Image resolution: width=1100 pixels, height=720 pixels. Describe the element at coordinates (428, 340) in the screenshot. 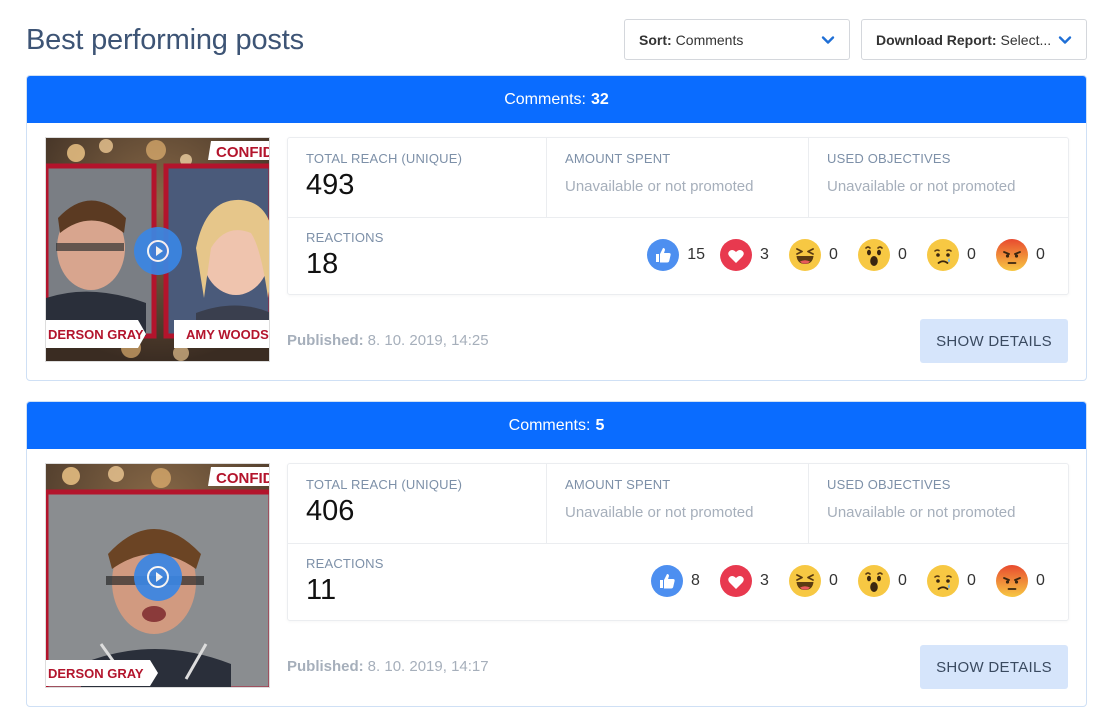

I see `published-value: 8. 10. 2019, 14:25` at that location.